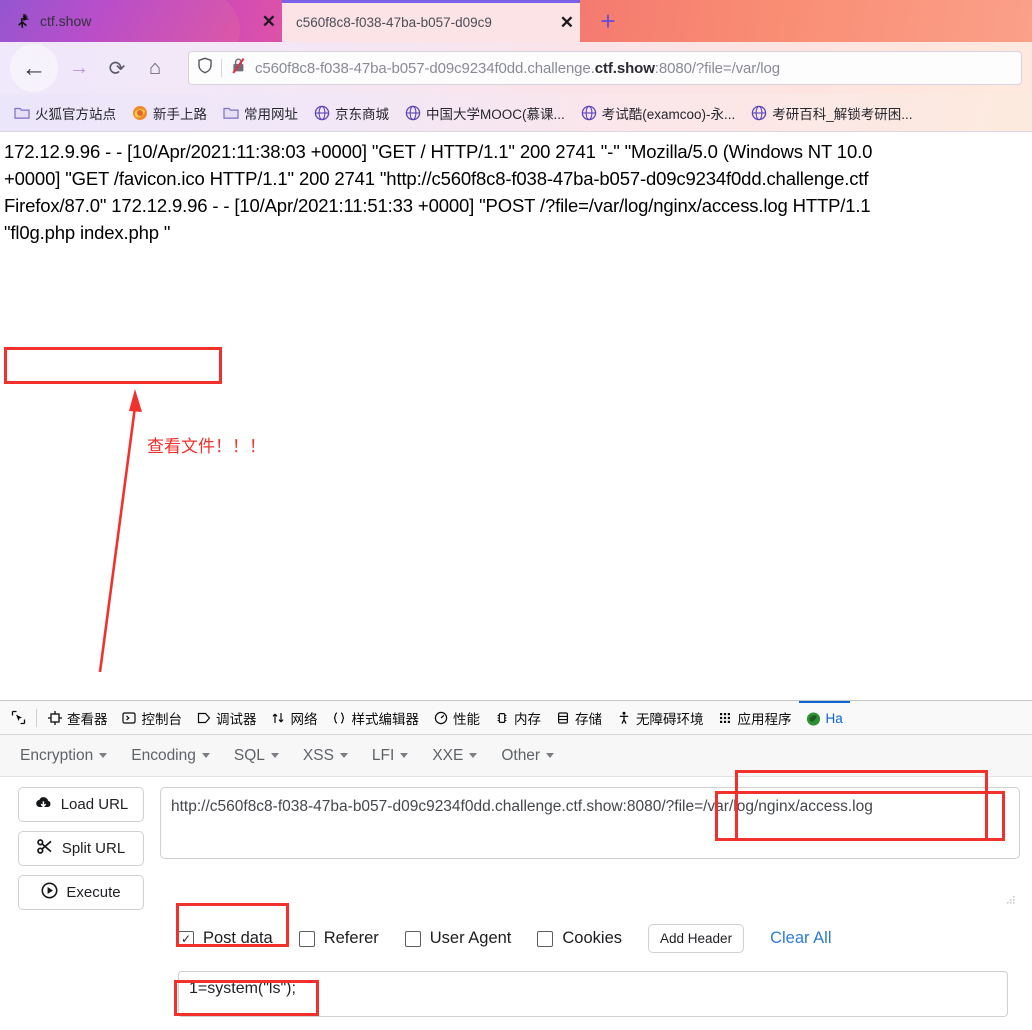  I want to click on menu-label: SQL, so click(249, 755).